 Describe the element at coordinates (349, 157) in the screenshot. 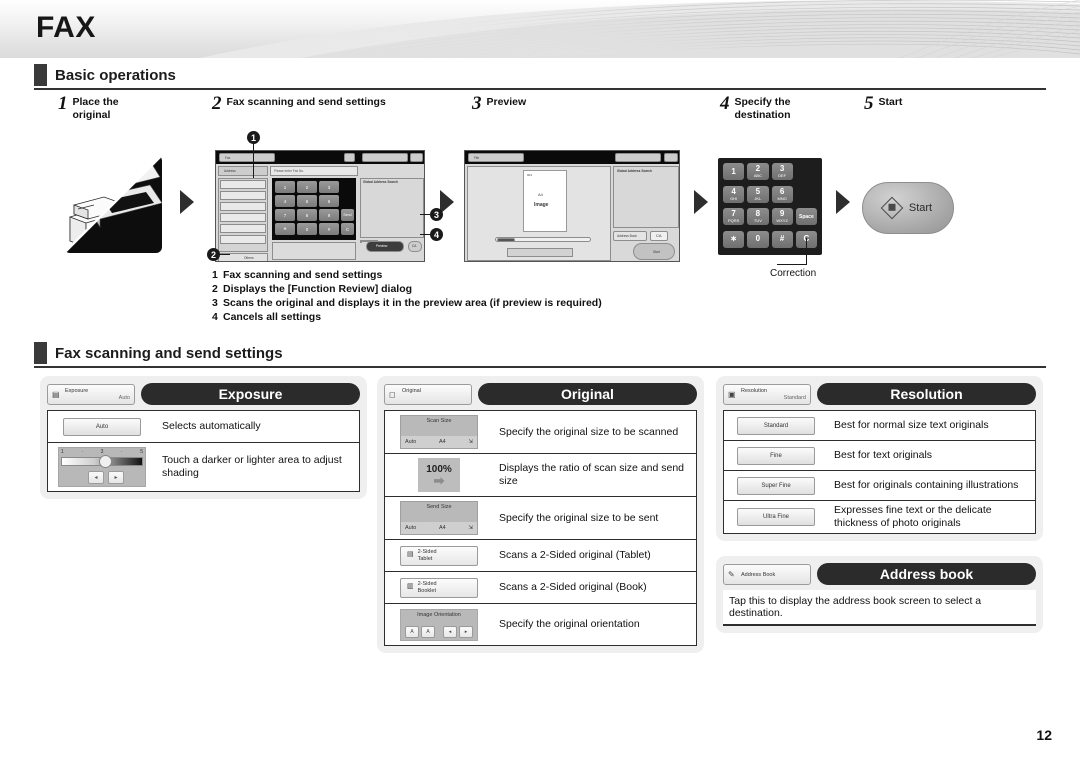

I see `dropdown-icon` at that location.